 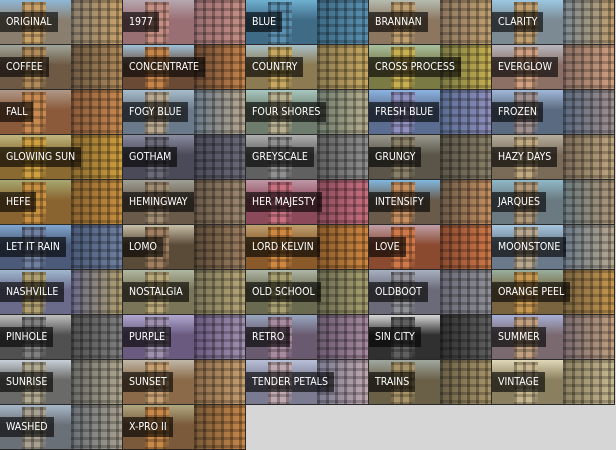 I want to click on filter-tile-lomo: LOMO, so click(x=184, y=247).